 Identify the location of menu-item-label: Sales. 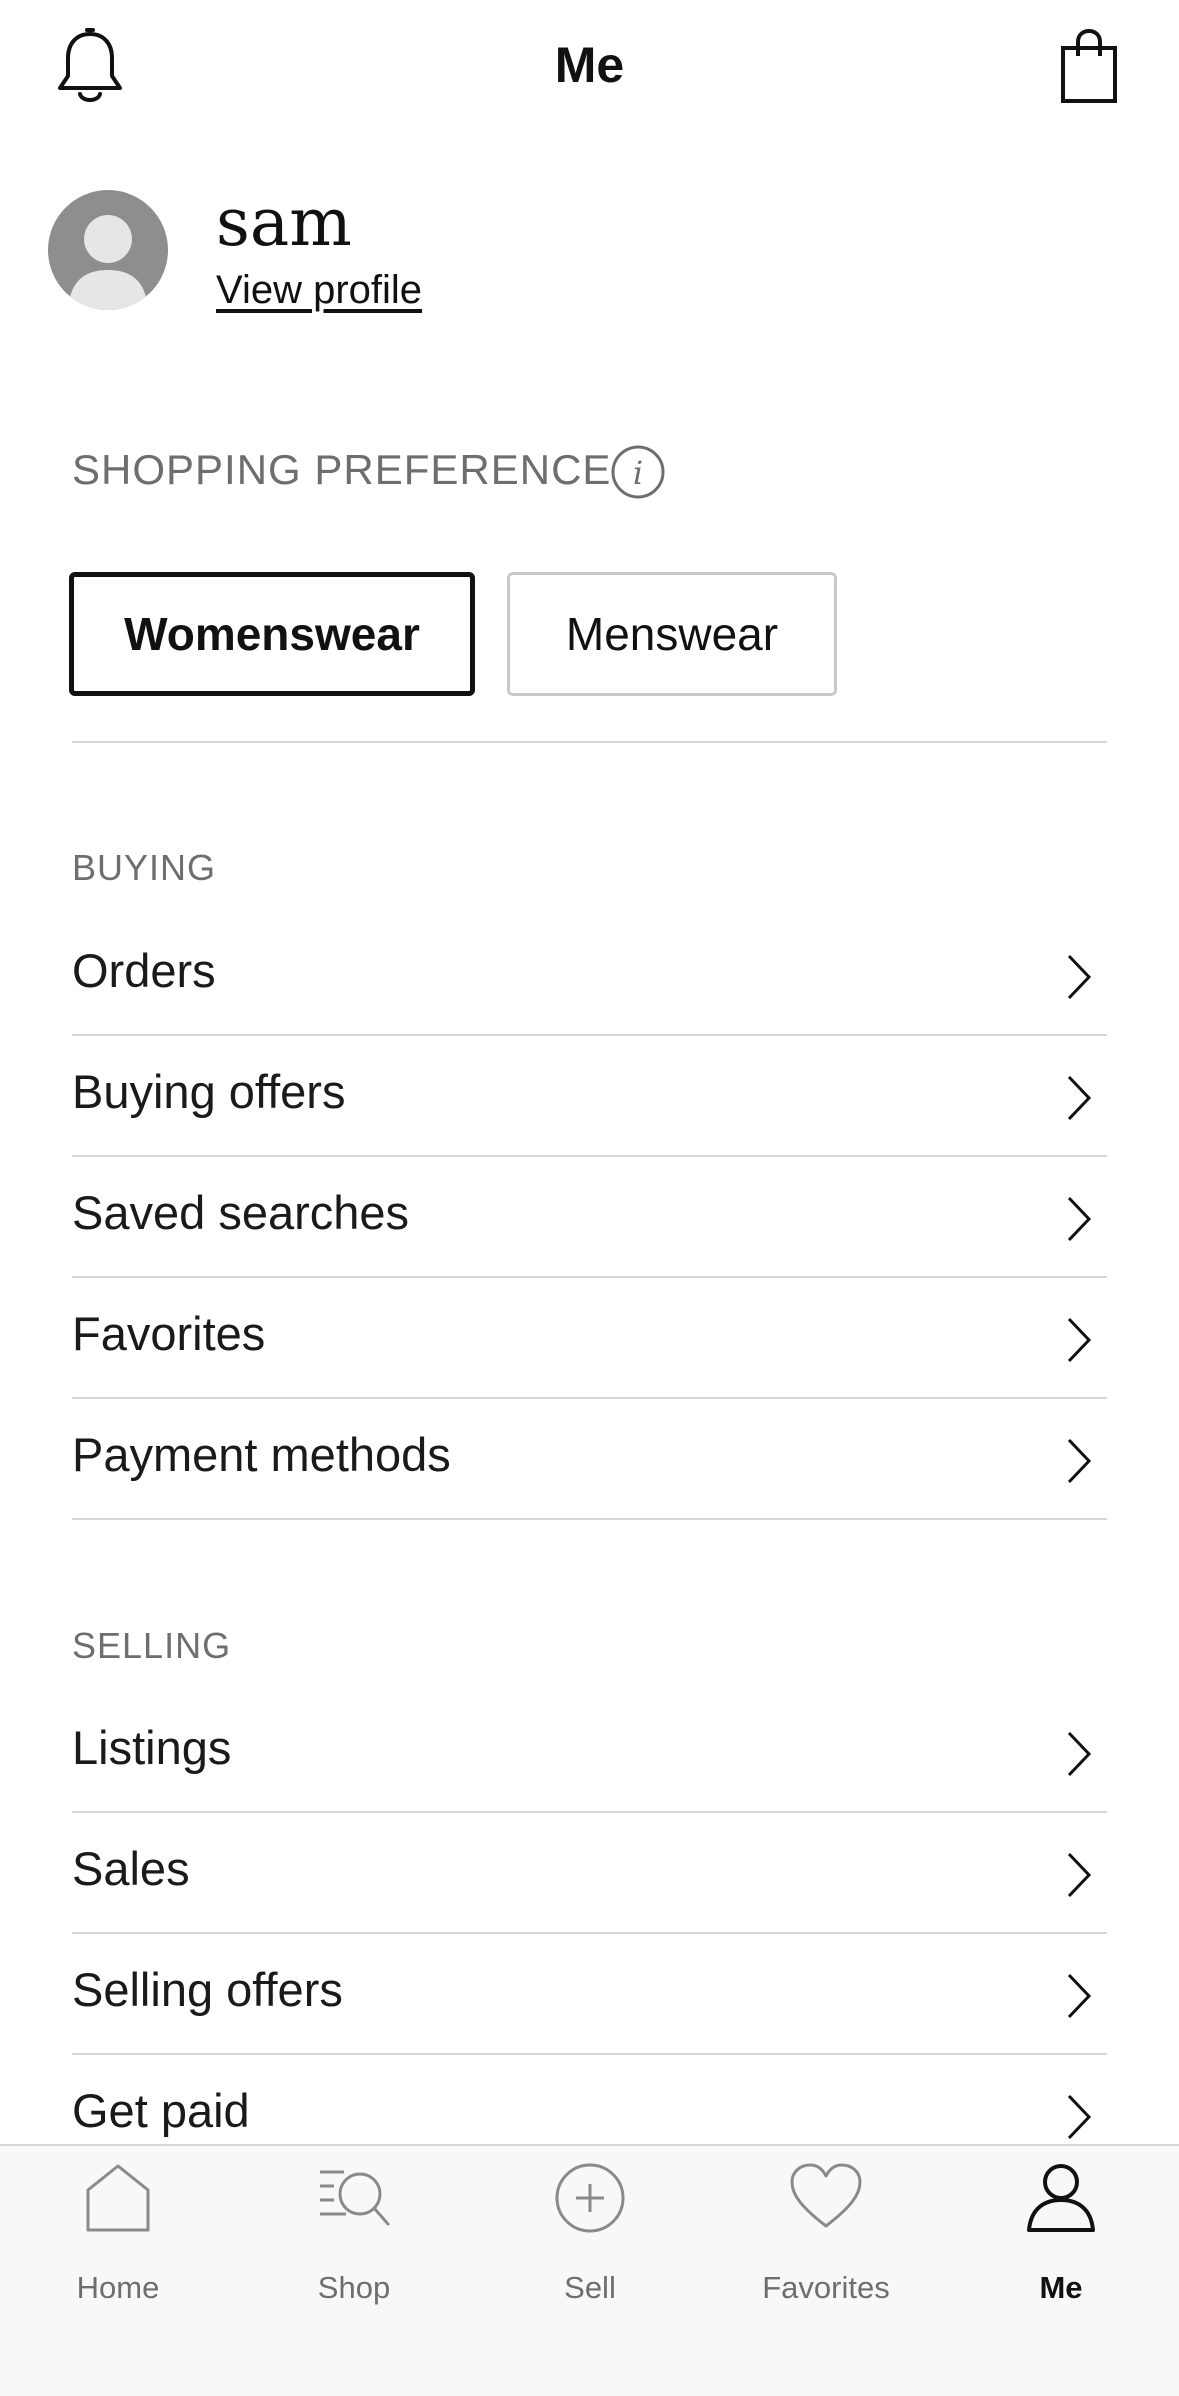
(131, 1868).